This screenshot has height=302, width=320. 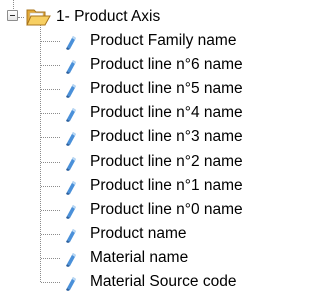 I want to click on tree-item: Product line n°5 name, so click(x=156, y=90).